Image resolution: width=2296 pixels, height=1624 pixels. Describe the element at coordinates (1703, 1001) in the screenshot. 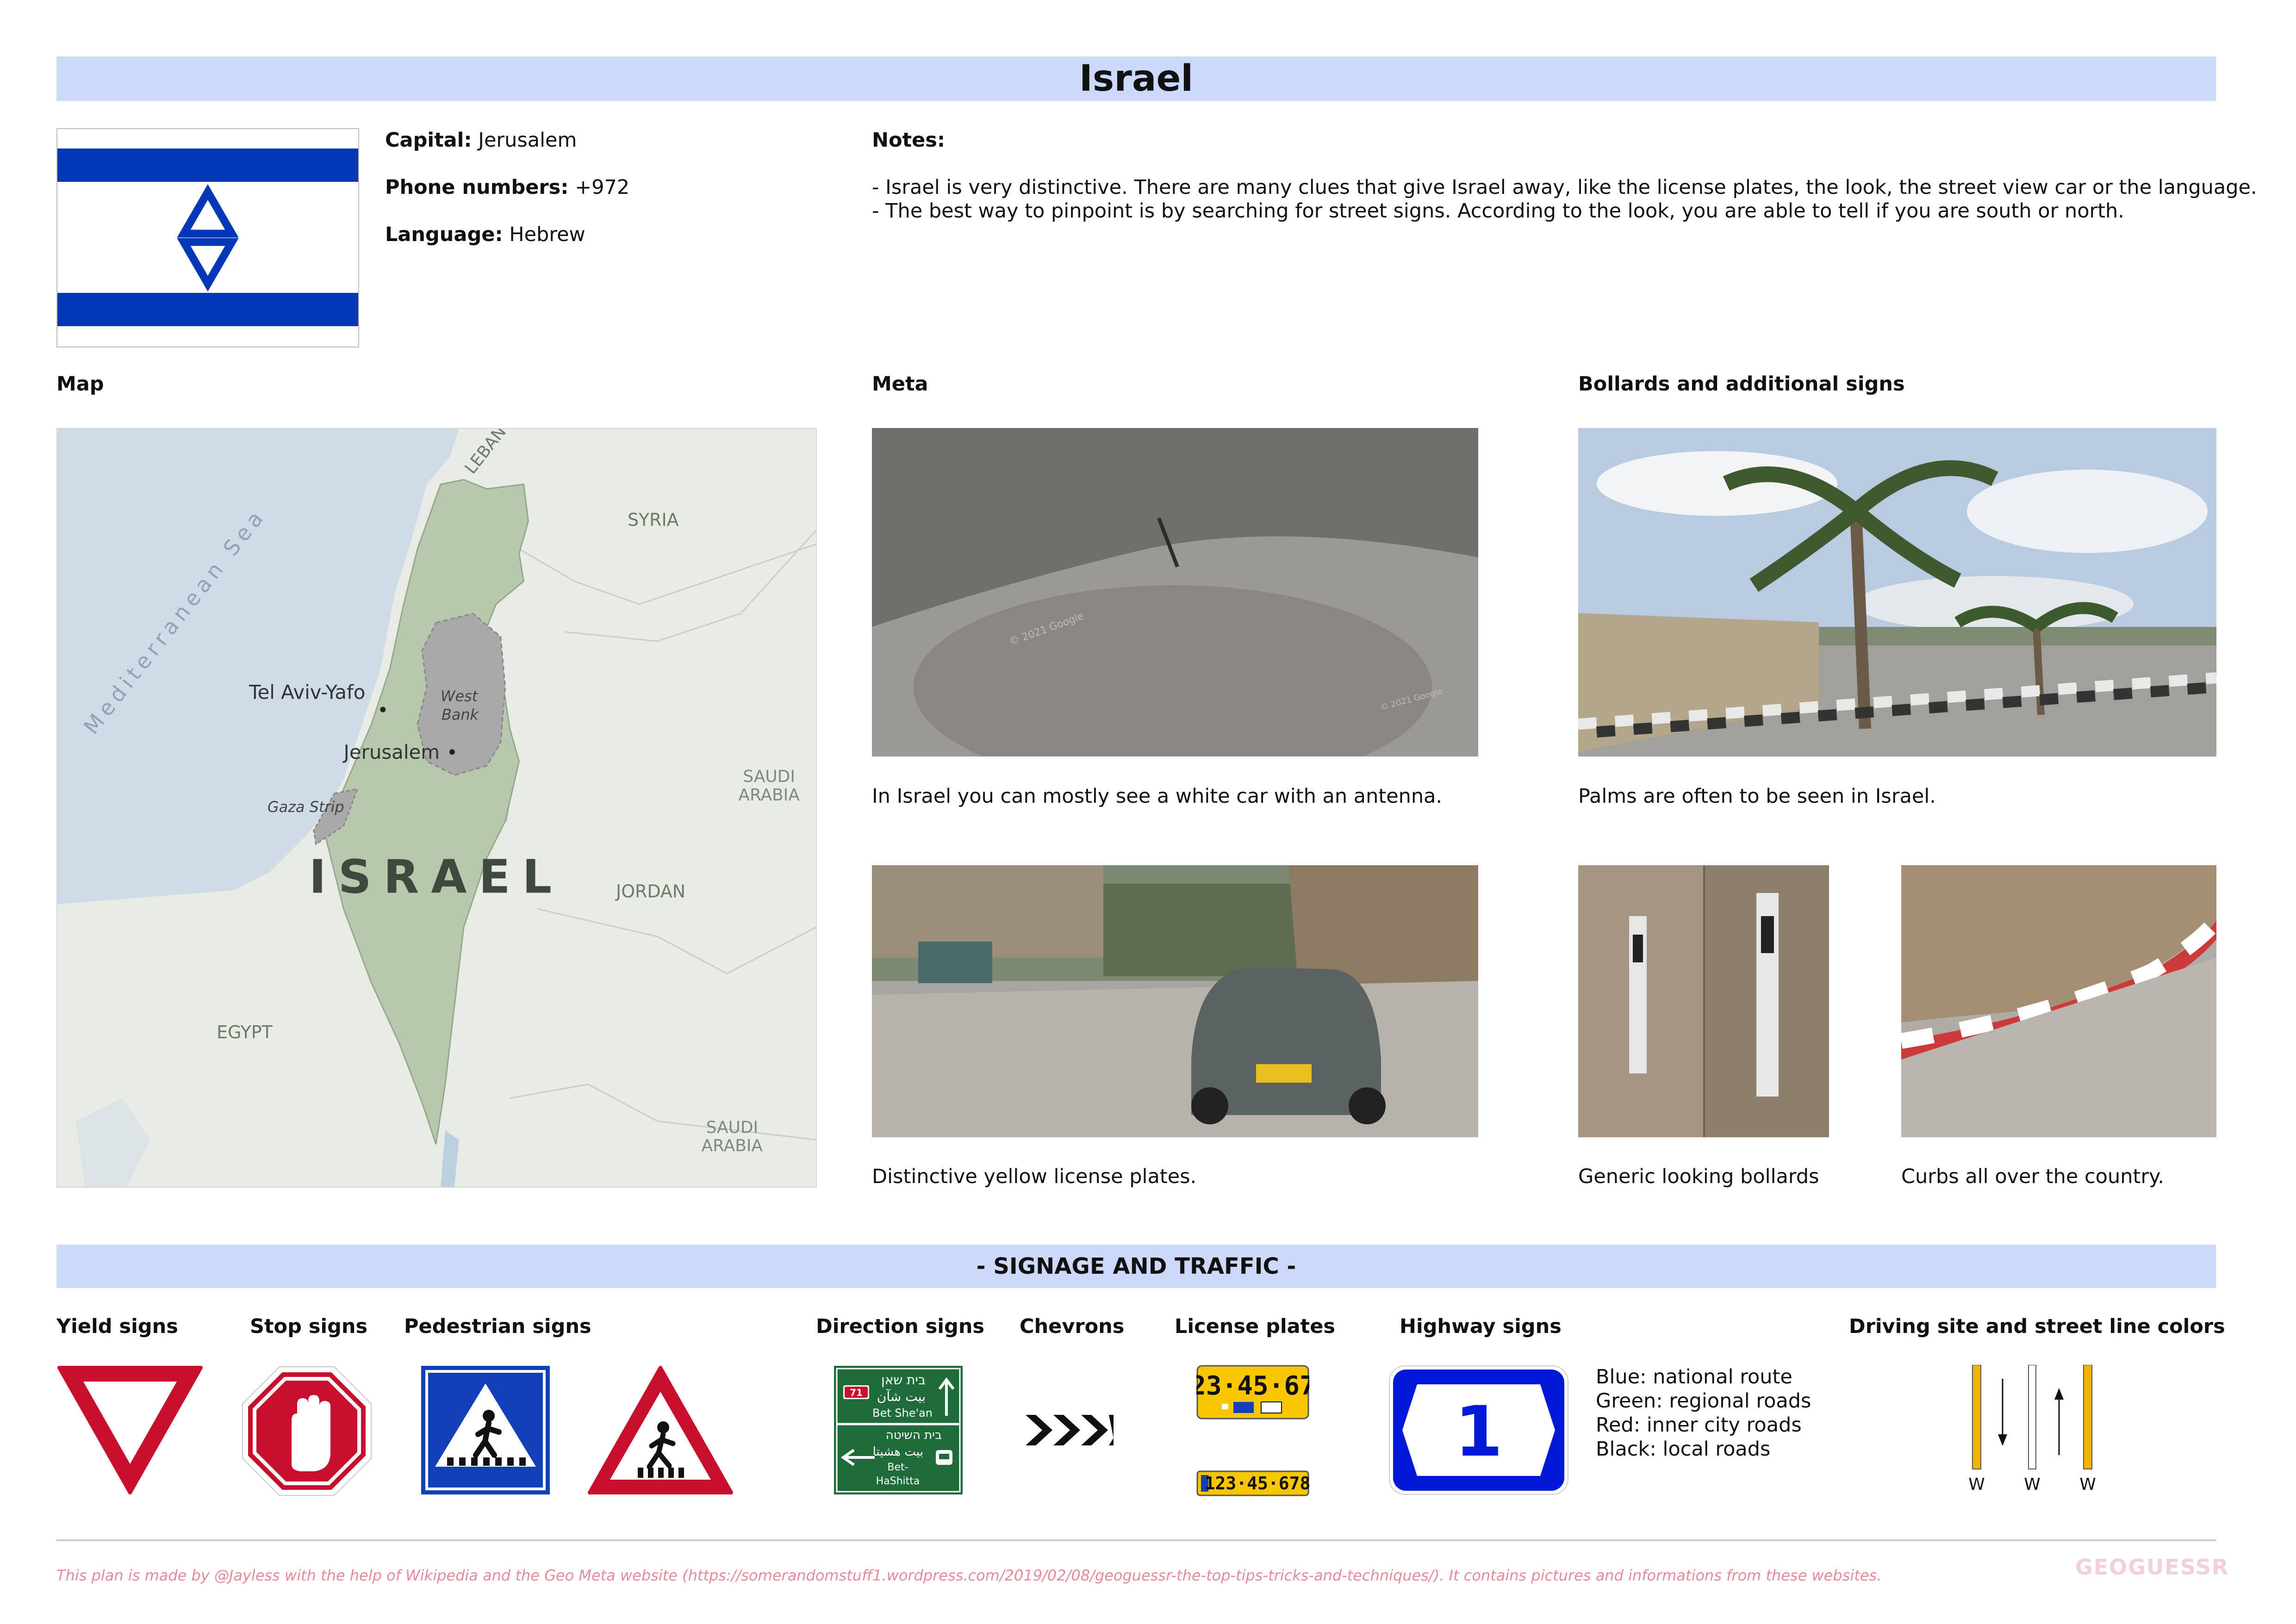

I see `bollards-photo` at that location.